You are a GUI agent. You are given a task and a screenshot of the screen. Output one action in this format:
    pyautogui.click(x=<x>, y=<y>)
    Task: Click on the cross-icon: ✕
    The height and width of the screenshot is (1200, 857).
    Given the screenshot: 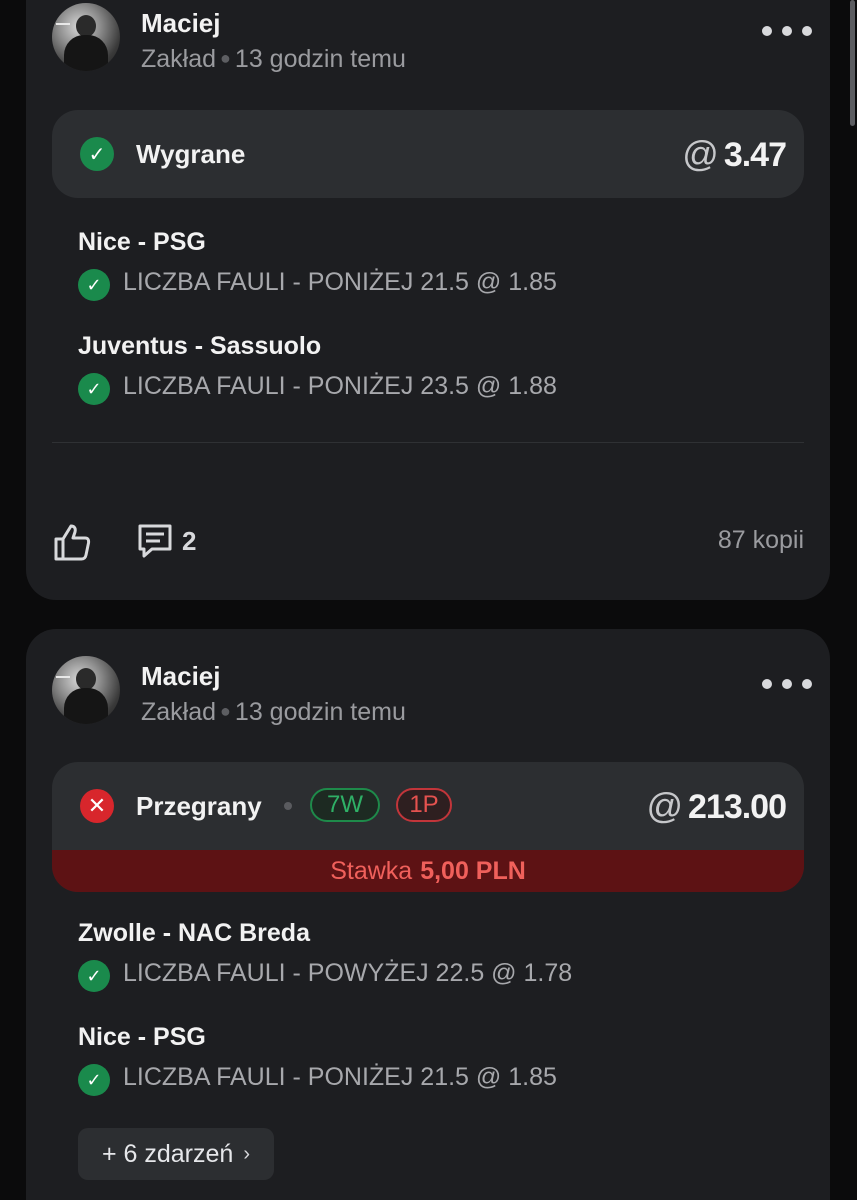 What is the action you would take?
    pyautogui.click(x=97, y=806)
    